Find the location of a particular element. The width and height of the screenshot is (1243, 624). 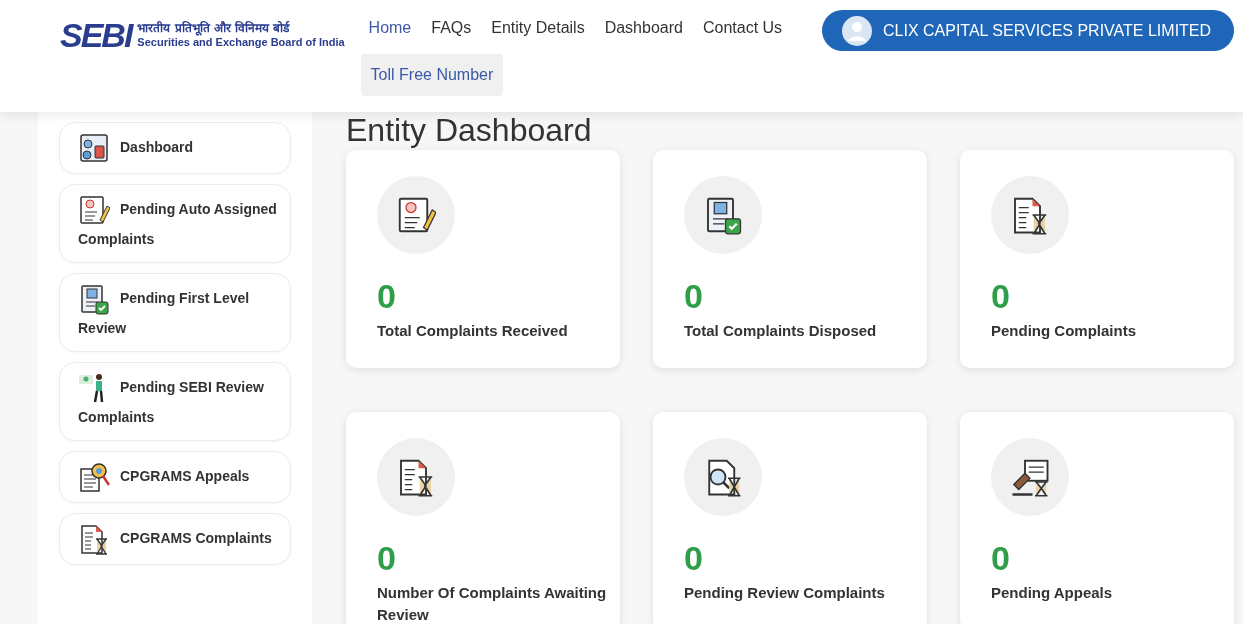

sidebar-item: Dashboard is located at coordinates (175, 148).